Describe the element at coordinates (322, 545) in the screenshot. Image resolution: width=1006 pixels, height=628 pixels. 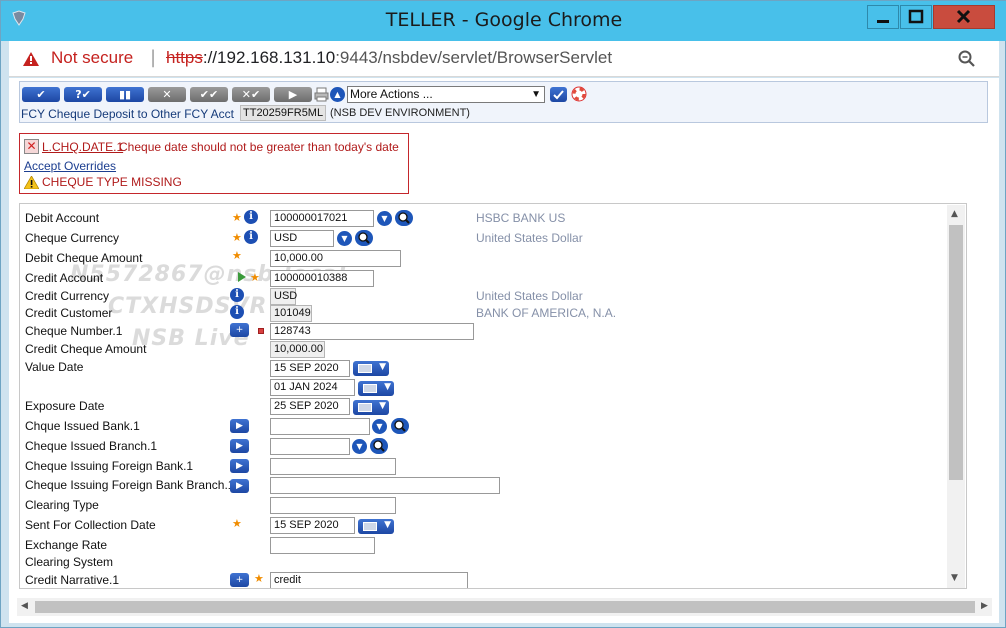
I see `exchange-rate-input` at that location.